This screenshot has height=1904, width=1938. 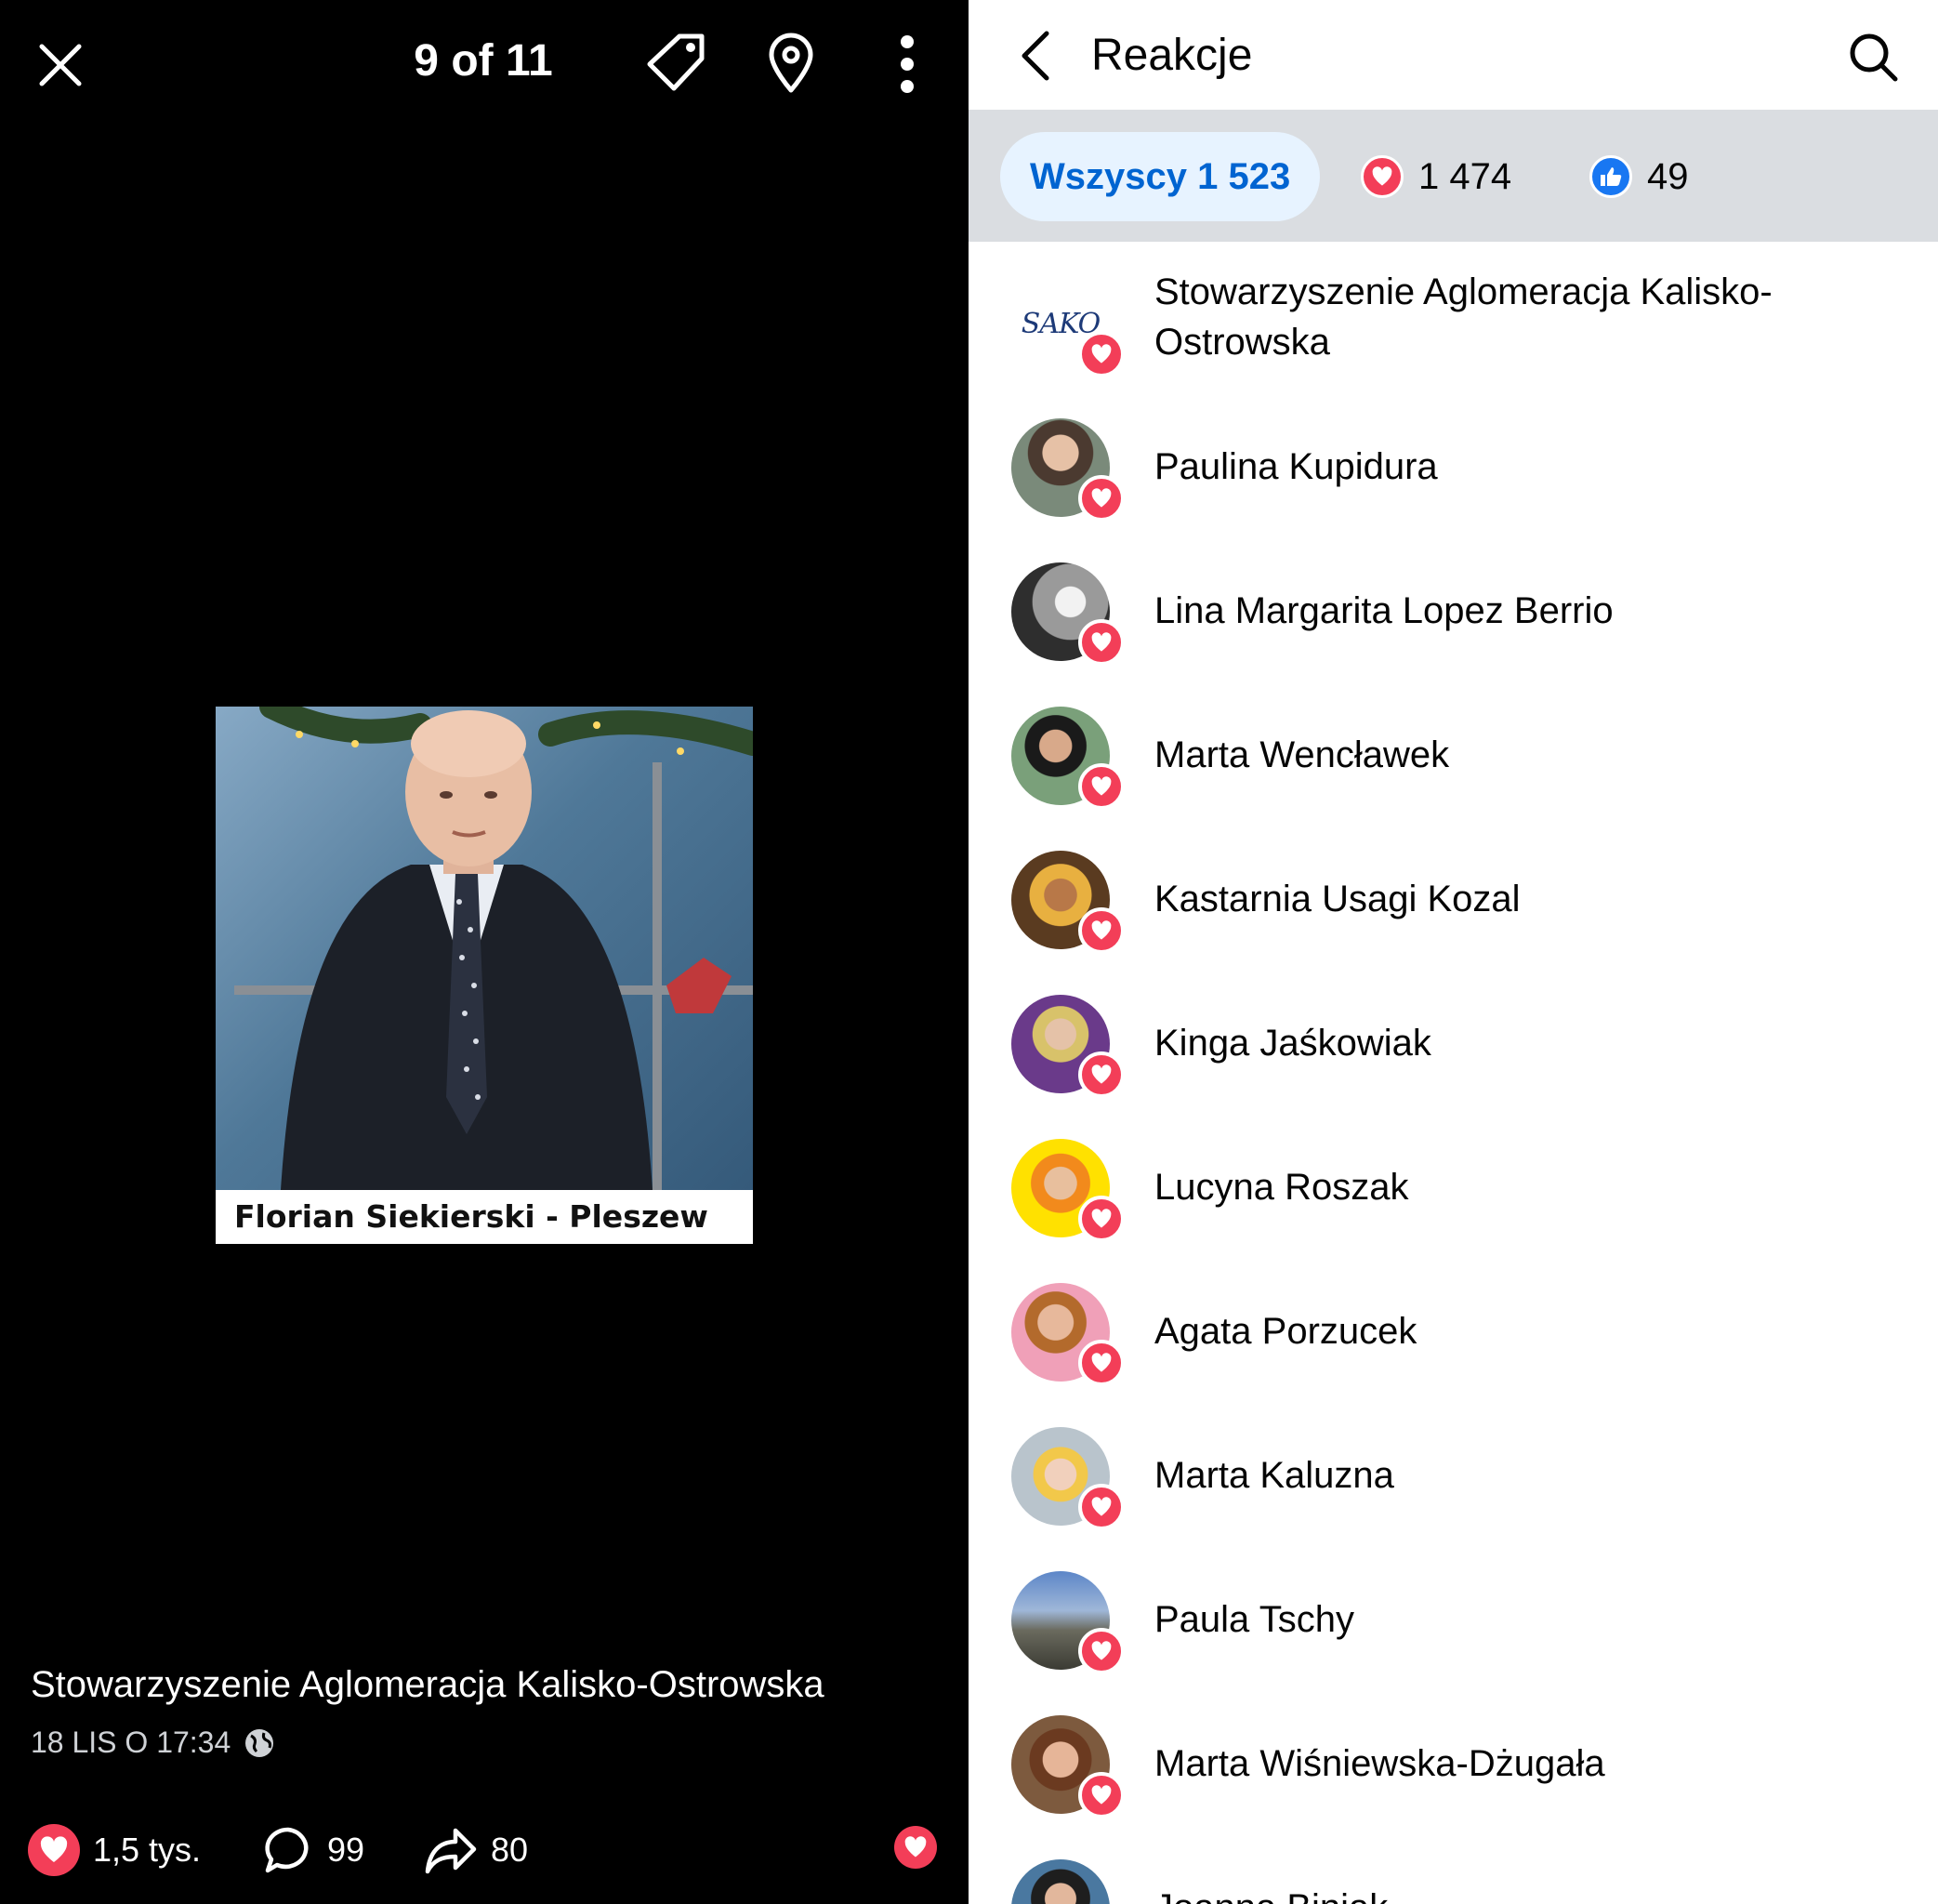 I want to click on reaction-row: Marta Wiśniewska-Dżugała, so click(x=1453, y=1755).